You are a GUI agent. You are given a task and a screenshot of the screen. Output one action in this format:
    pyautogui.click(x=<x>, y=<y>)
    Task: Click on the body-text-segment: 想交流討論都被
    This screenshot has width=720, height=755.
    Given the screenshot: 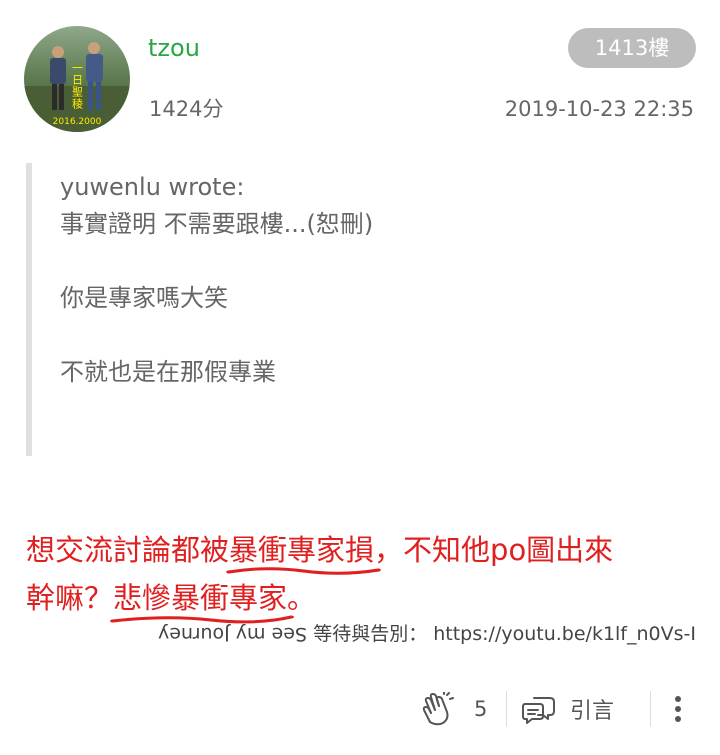 What is the action you would take?
    pyautogui.click(x=128, y=550)
    